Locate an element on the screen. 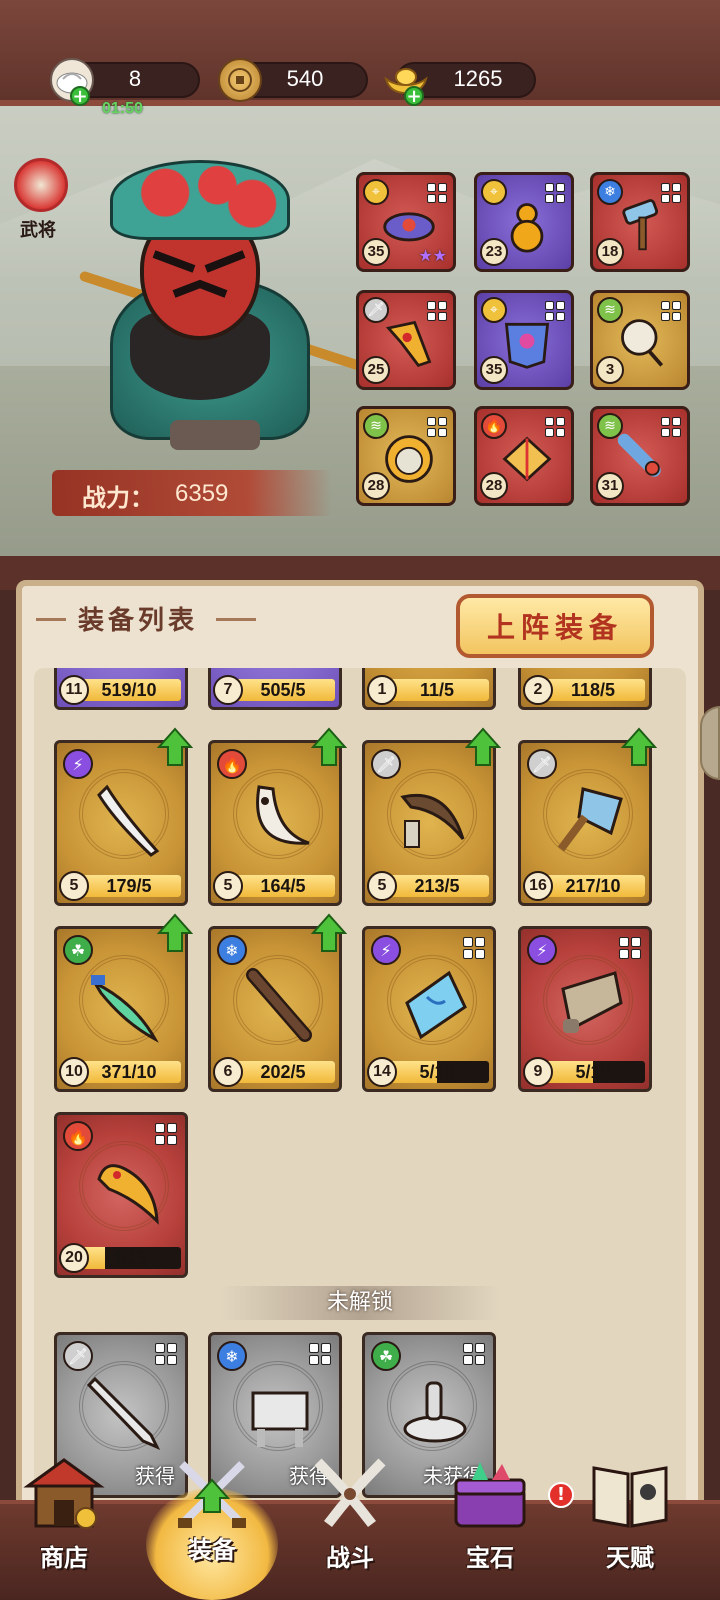 This screenshot has width=720, height=1600. add-stamina-icon: + is located at coordinates (80, 96).